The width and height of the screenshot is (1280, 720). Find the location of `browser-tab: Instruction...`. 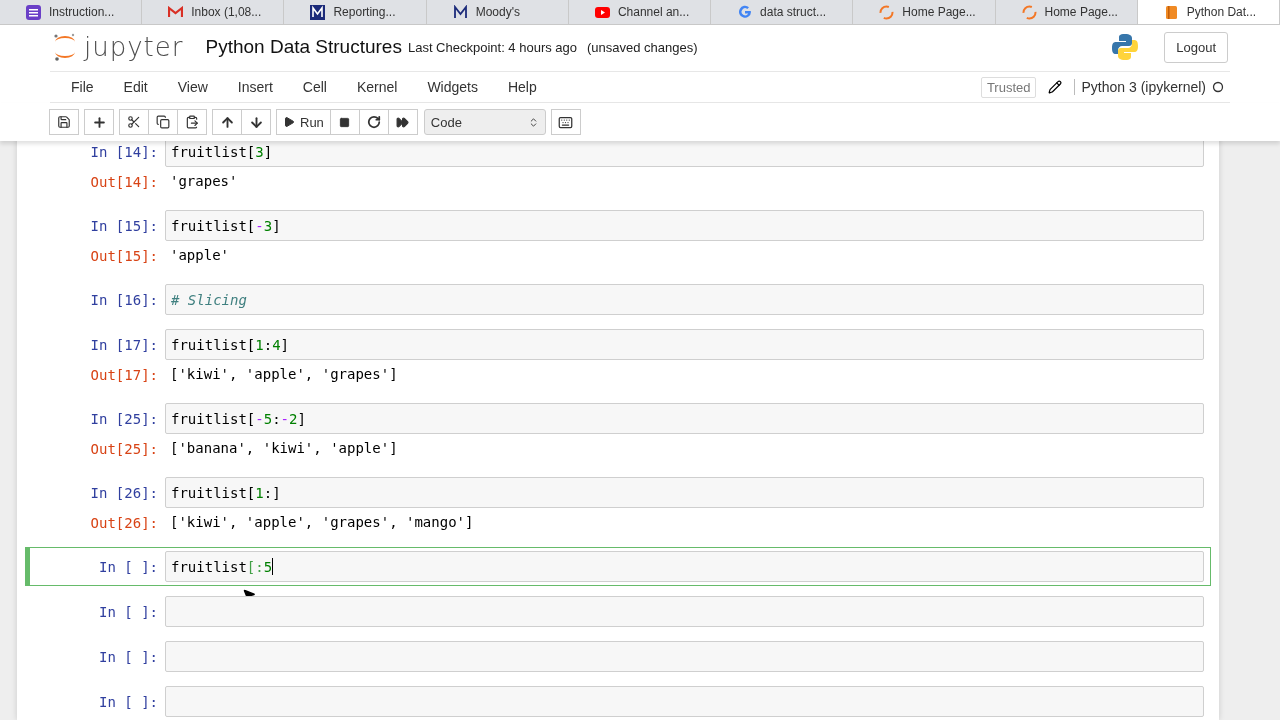

browser-tab: Instruction... is located at coordinates (71, 12).